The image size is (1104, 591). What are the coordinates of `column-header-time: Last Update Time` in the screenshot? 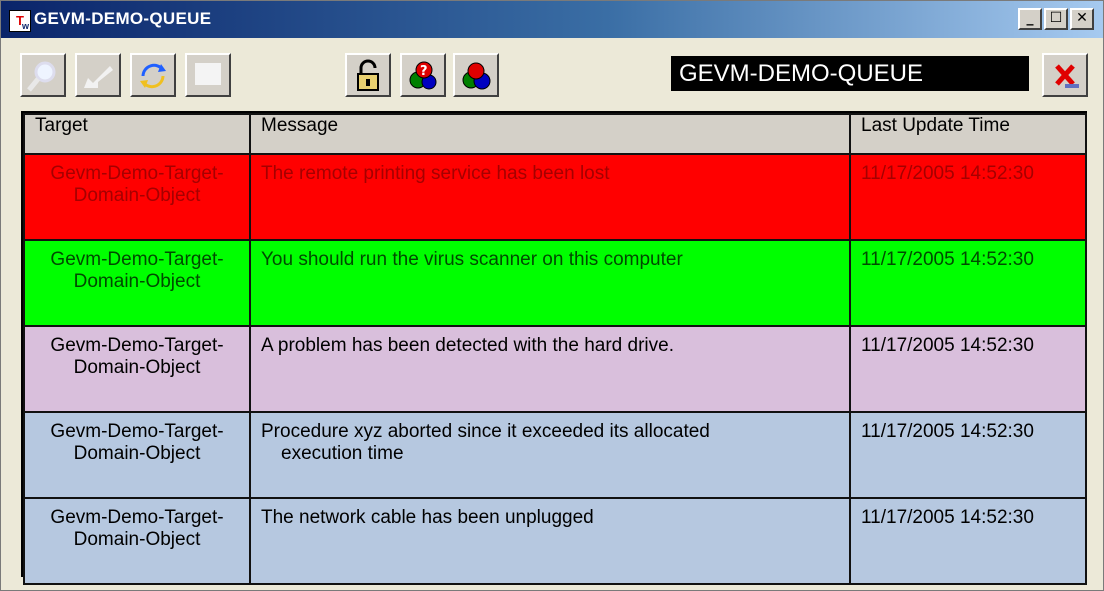 It's located at (968, 134).